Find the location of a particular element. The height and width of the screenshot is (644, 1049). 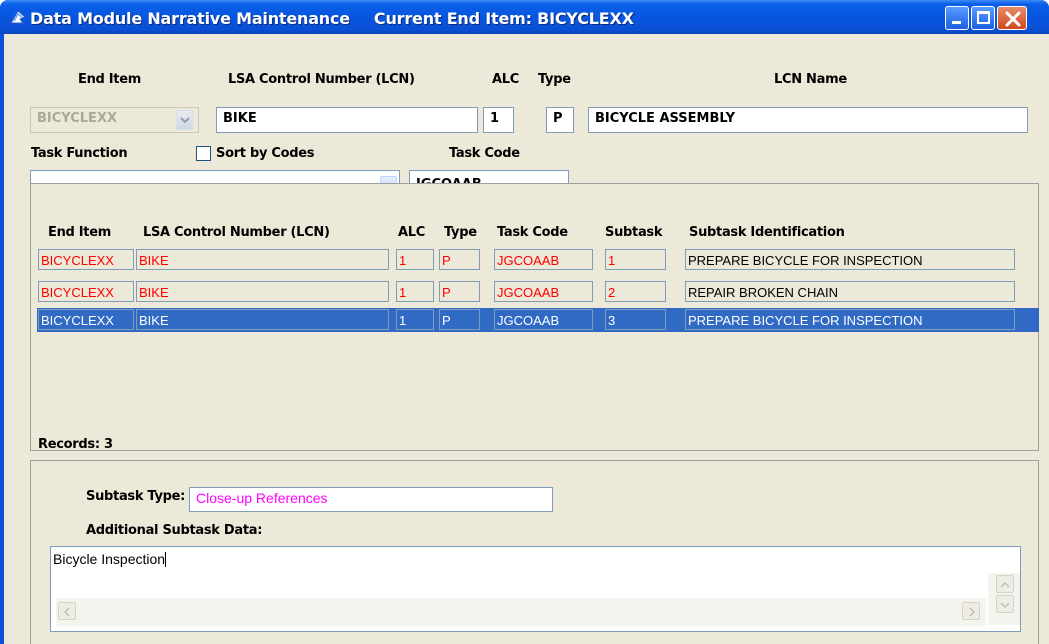

additional-subtask-data-value: Bicycle Inspection is located at coordinates (109, 559).